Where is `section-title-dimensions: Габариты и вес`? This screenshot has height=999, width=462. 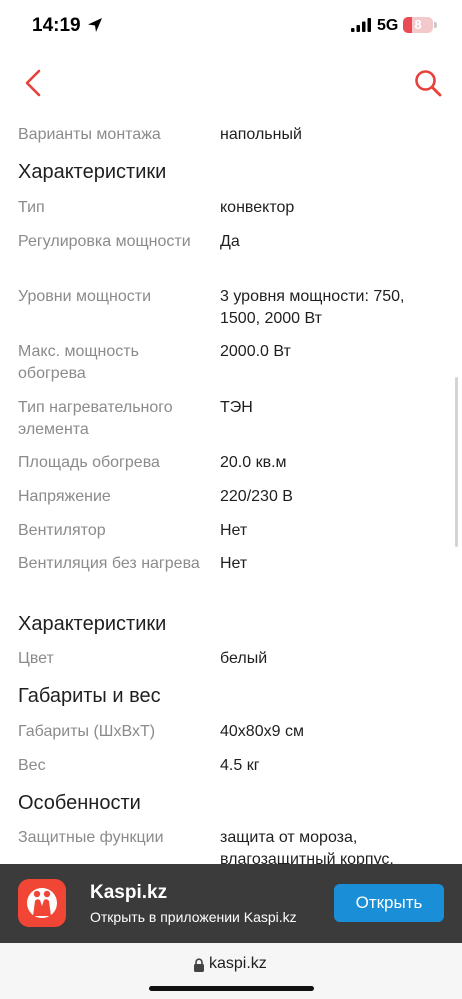 section-title-dimensions: Габариты и вес is located at coordinates (89, 696).